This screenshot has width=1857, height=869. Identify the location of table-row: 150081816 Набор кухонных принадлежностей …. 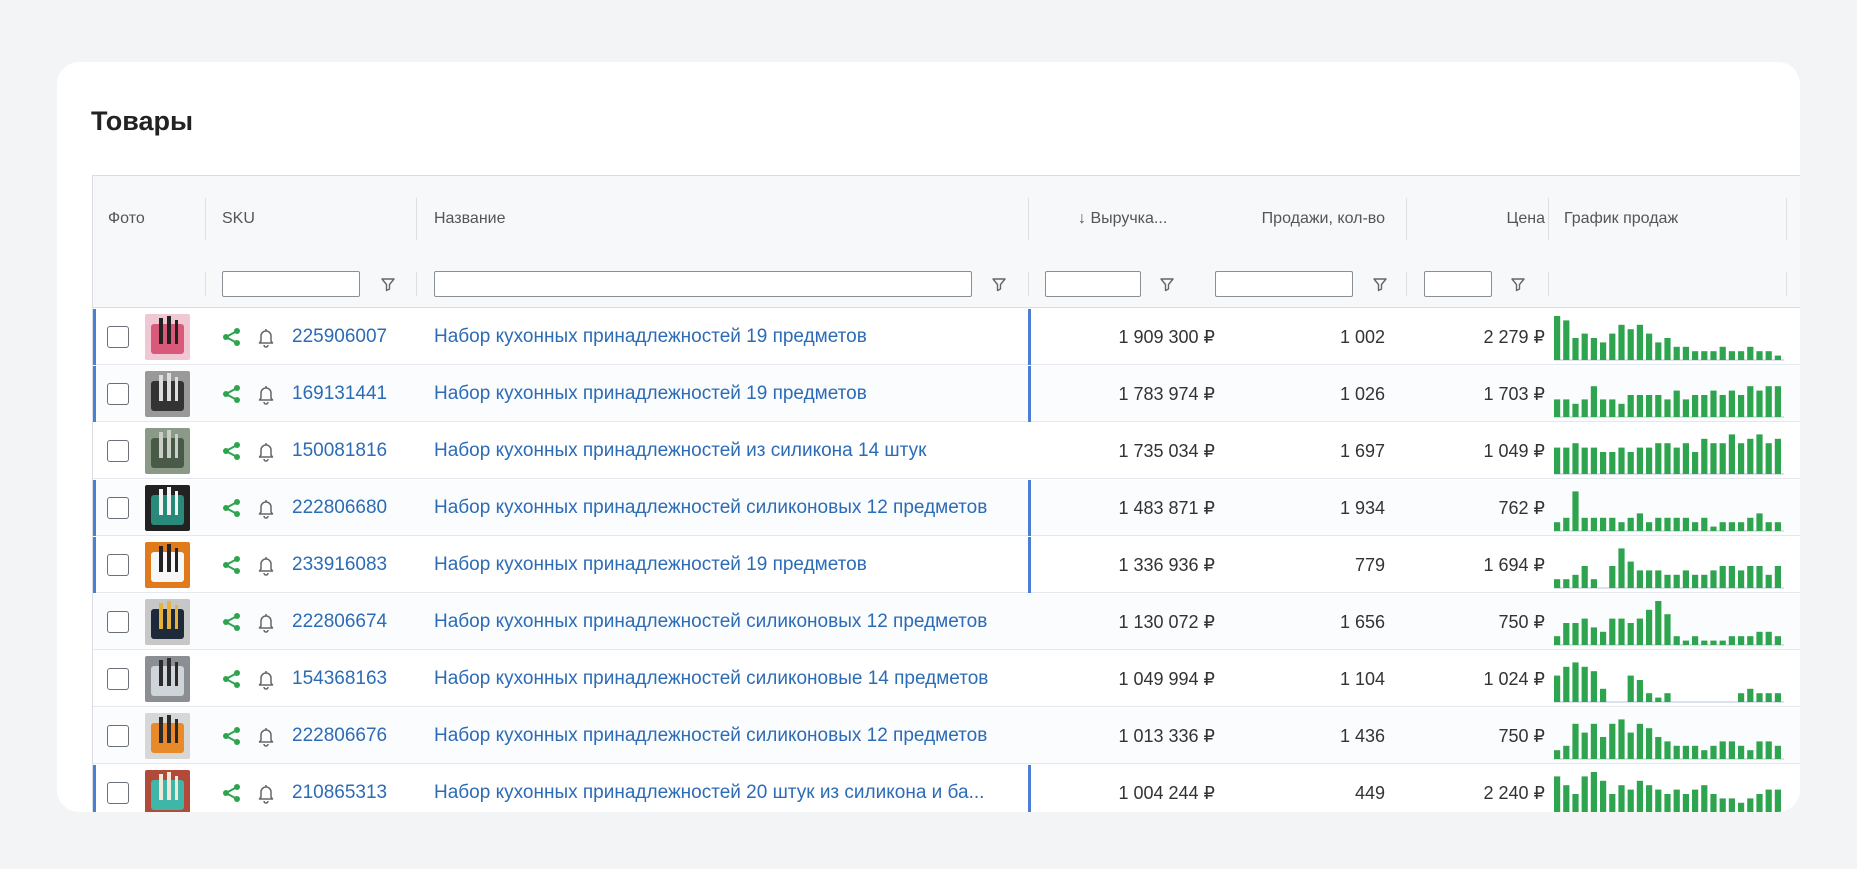
(946, 451).